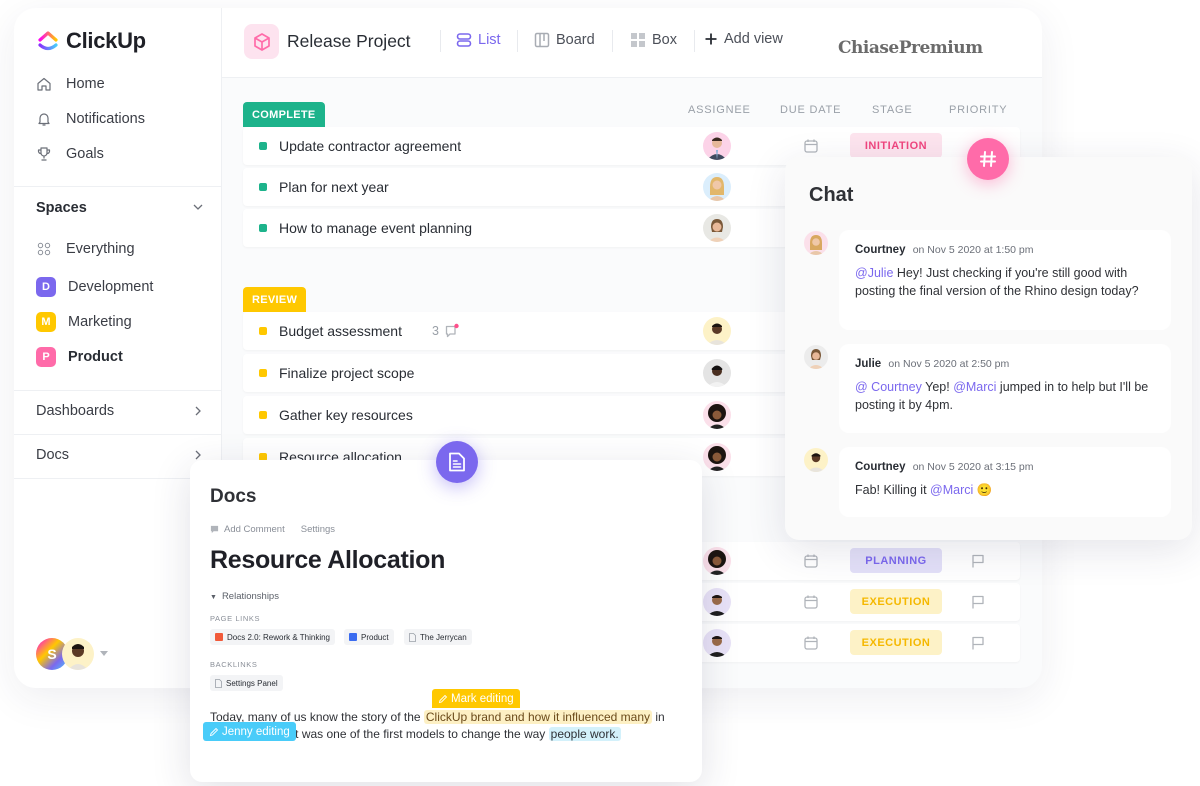  What do you see at coordinates (896, 560) in the screenshot?
I see `stage-badge: PLANNING` at bounding box center [896, 560].